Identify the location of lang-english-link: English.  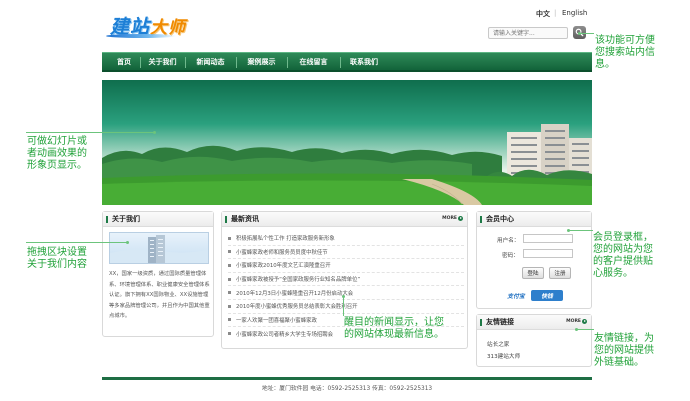
(574, 13).